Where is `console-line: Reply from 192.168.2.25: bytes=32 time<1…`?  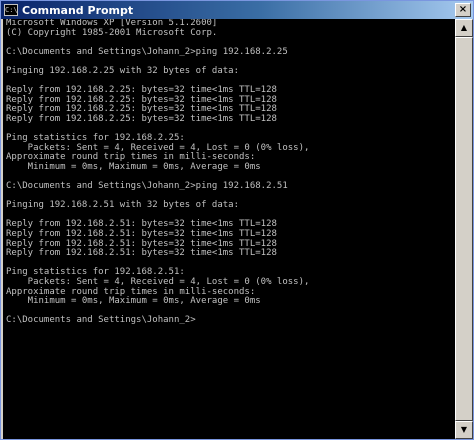
console-line: Reply from 192.168.2.25: bytes=32 time<1… is located at coordinates (141, 118).